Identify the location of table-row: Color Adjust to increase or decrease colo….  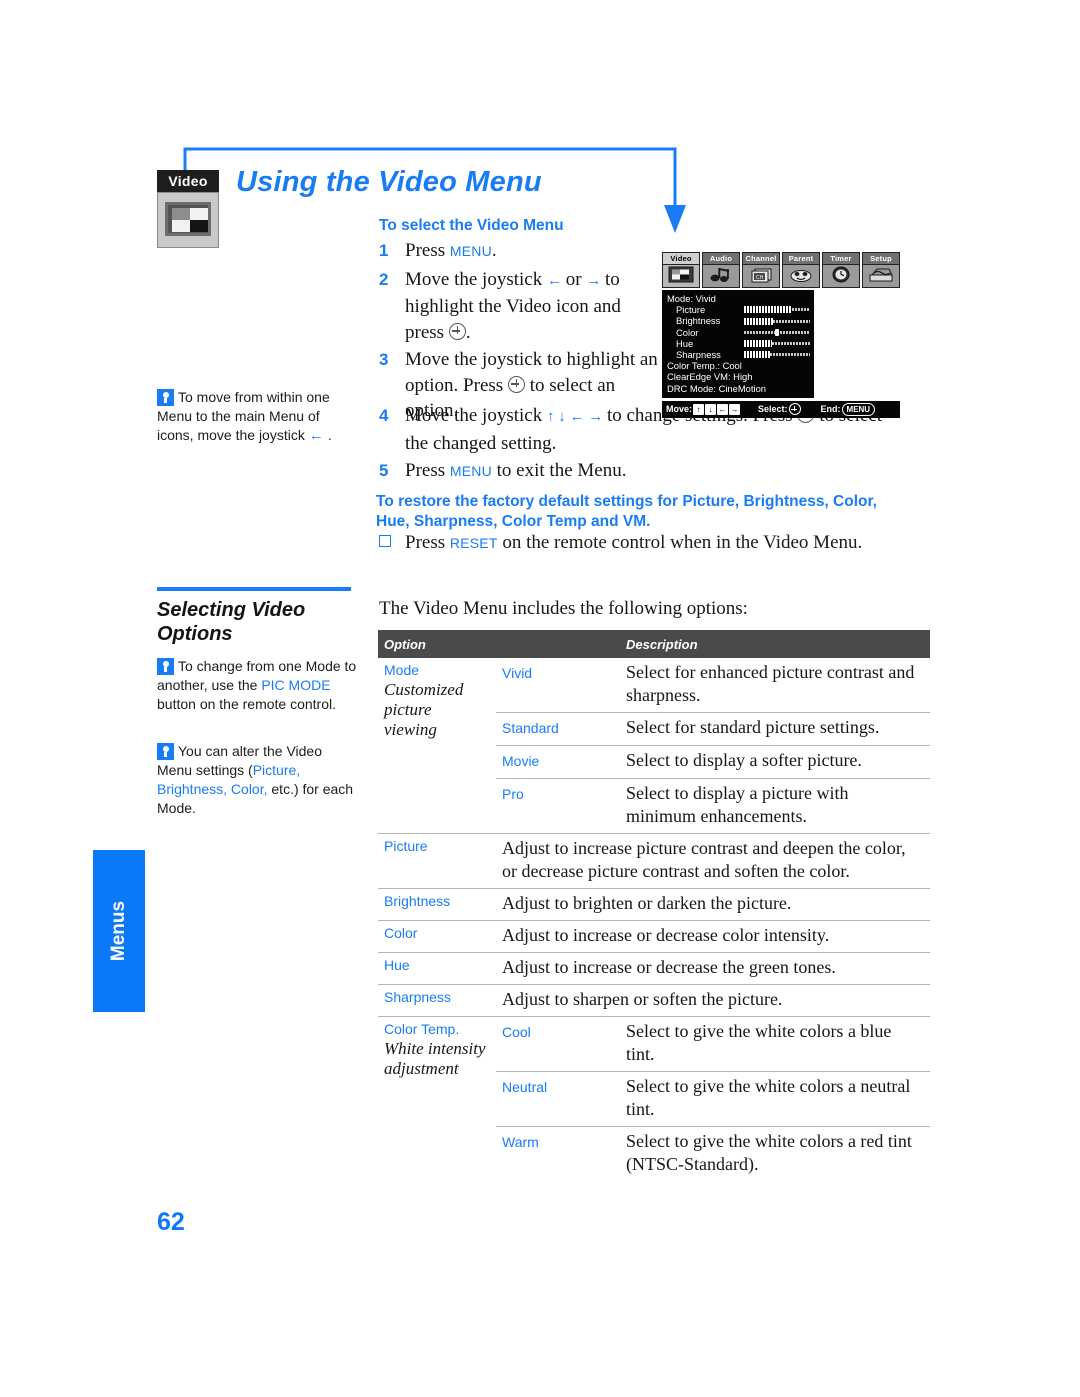
(654, 936).